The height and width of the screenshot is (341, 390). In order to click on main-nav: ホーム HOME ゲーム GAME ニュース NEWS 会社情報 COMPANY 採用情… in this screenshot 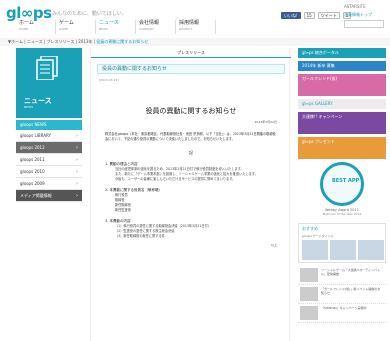, I will do `click(116, 27)`.